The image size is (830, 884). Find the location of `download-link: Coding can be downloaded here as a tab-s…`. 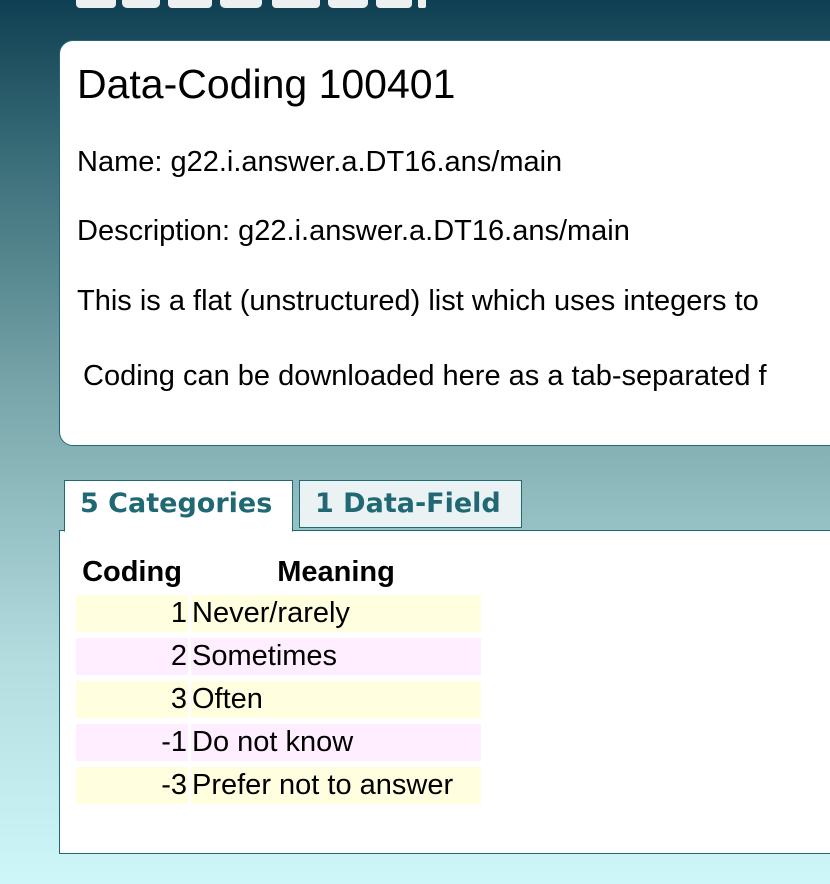

download-link: Coding can be downloaded here as a tab-s… is located at coordinates (425, 376).